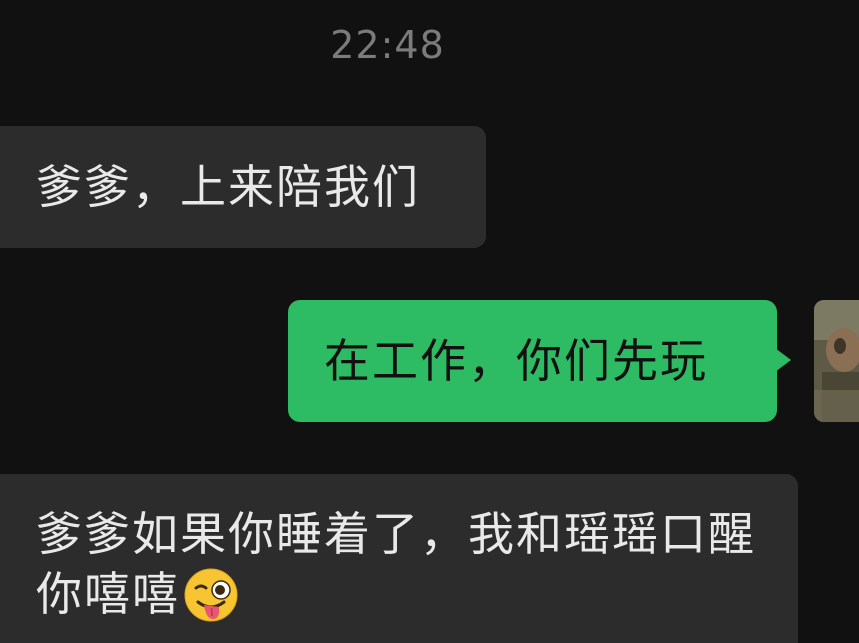 This screenshot has width=859, height=643. What do you see at coordinates (228, 187) in the screenshot?
I see `message-text: 爹爹，上来陪我们` at bounding box center [228, 187].